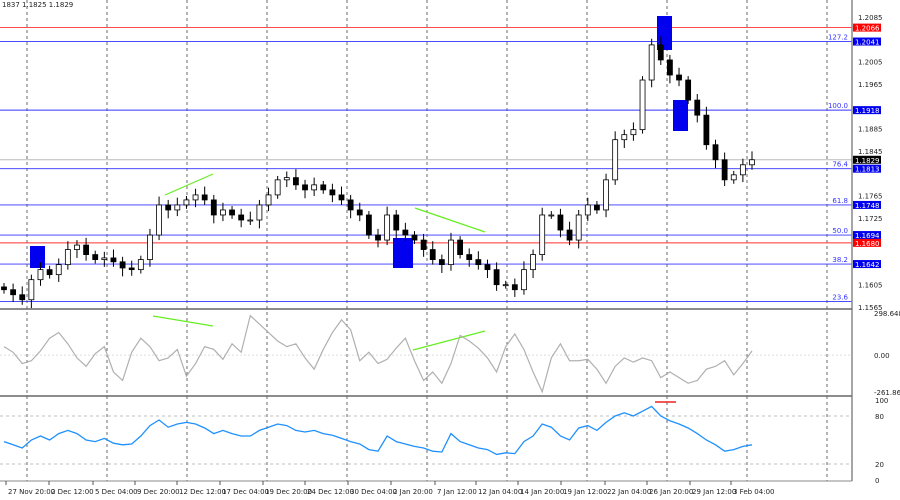 Image resolution: width=900 pixels, height=500 pixels. I want to click on price-tag-text: 1.2041, so click(867, 43).